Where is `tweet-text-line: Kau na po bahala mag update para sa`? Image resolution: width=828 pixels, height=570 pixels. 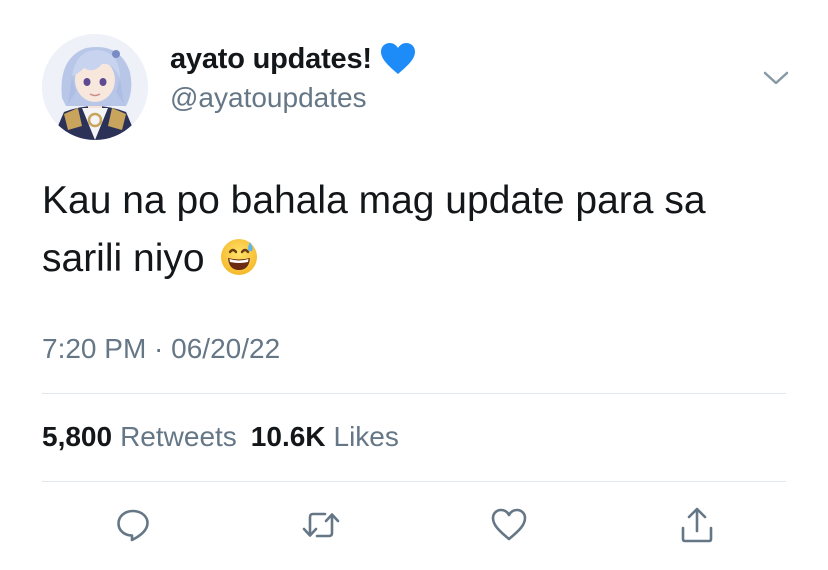 tweet-text-line: Kau na po bahala mag update para sa is located at coordinates (374, 200).